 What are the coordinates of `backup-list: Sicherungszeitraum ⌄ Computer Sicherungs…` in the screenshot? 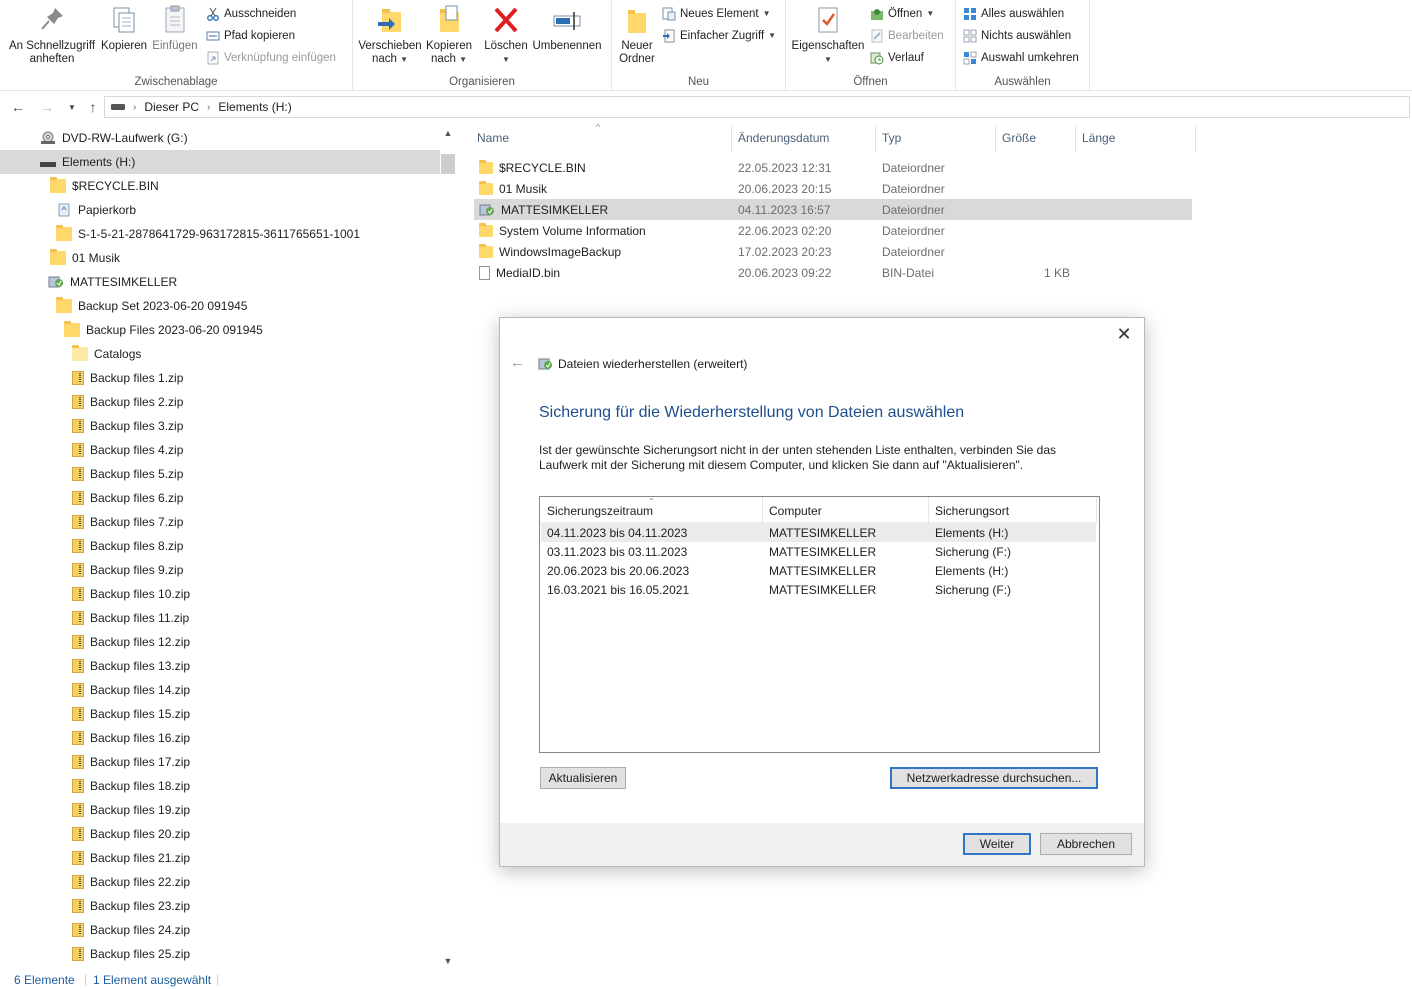 It's located at (819, 623).